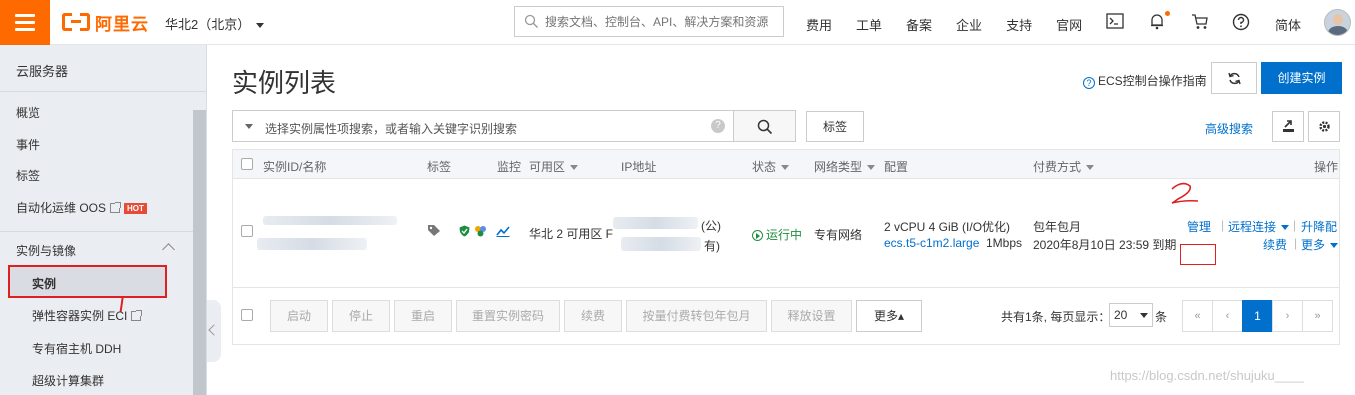 Image resolution: width=1355 pixels, height=395 pixels. What do you see at coordinates (718, 126) in the screenshot?
I see `help-icon: ?` at bounding box center [718, 126].